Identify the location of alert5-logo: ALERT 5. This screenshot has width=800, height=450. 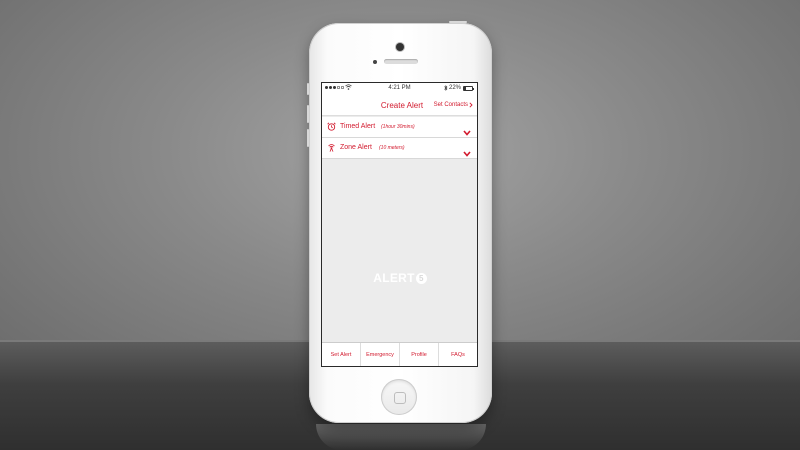
(400, 278).